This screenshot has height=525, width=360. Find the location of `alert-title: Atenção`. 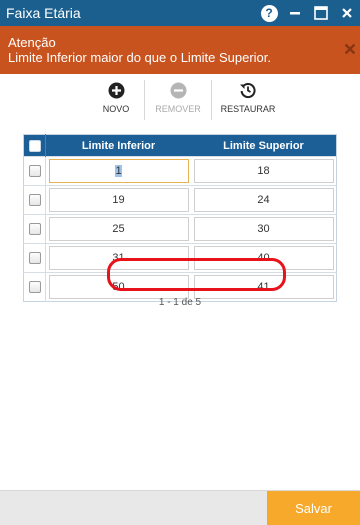

alert-title: Atenção is located at coordinates (32, 42).